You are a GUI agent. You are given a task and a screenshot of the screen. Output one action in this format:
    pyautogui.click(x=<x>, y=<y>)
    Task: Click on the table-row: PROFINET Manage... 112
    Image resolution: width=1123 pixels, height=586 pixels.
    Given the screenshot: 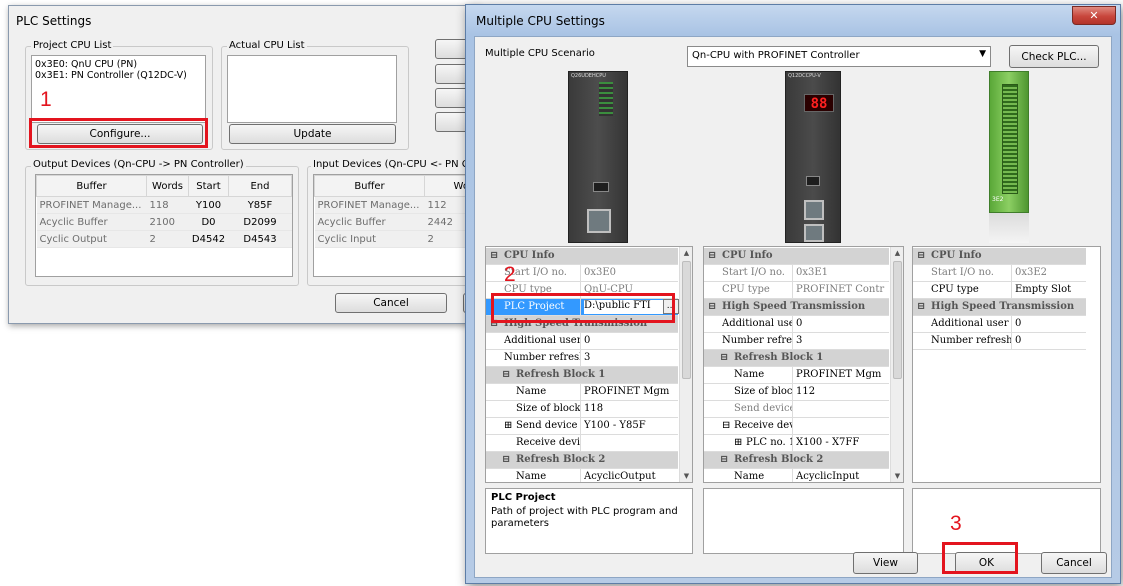 What is the action you would take?
    pyautogui.click(x=398, y=205)
    